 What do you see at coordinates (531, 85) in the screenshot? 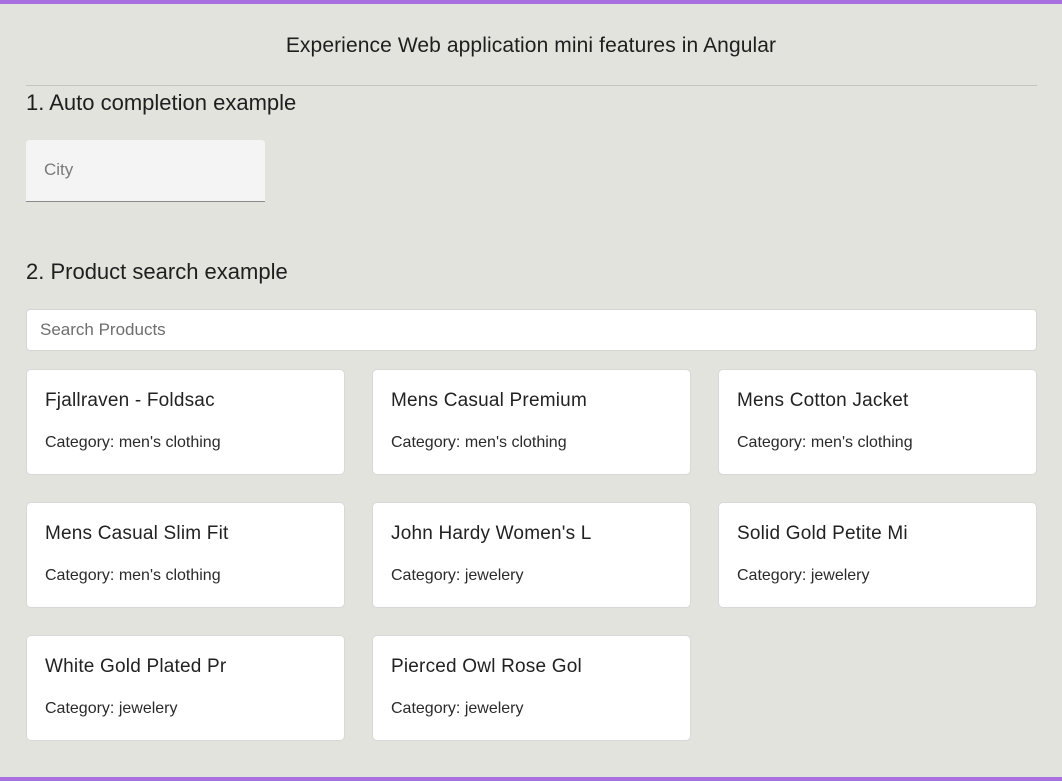
I see `title-divider` at bounding box center [531, 85].